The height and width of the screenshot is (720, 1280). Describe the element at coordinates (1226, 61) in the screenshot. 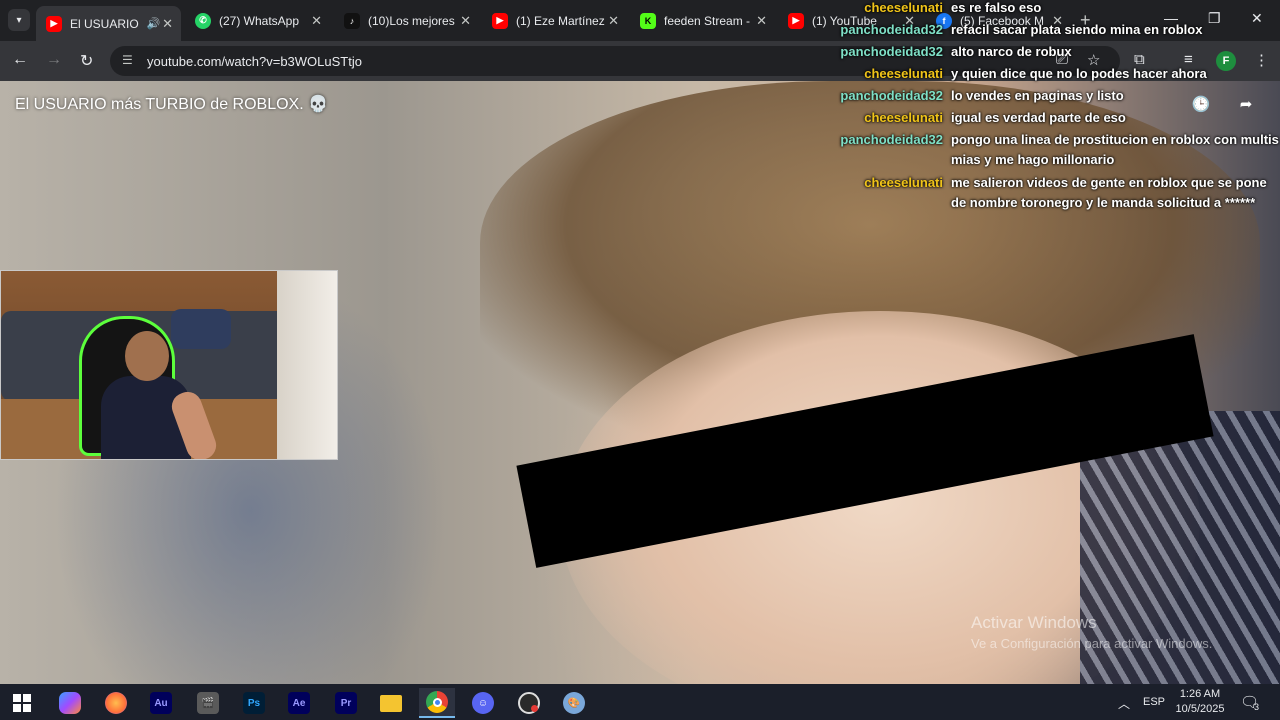

I see `profile-avatar: F` at that location.